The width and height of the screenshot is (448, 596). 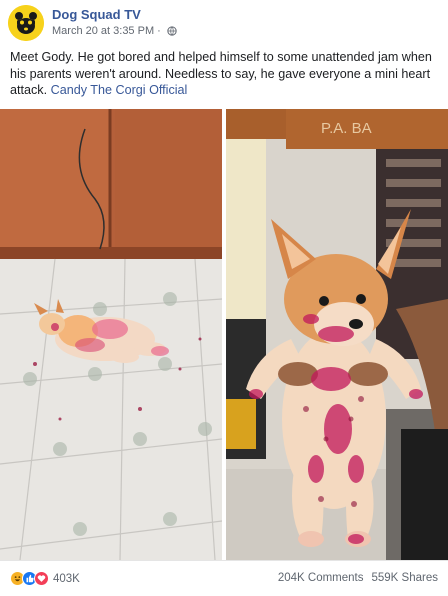 What do you see at coordinates (96, 14) in the screenshot?
I see `page-name-link: Dog Squad TV` at bounding box center [96, 14].